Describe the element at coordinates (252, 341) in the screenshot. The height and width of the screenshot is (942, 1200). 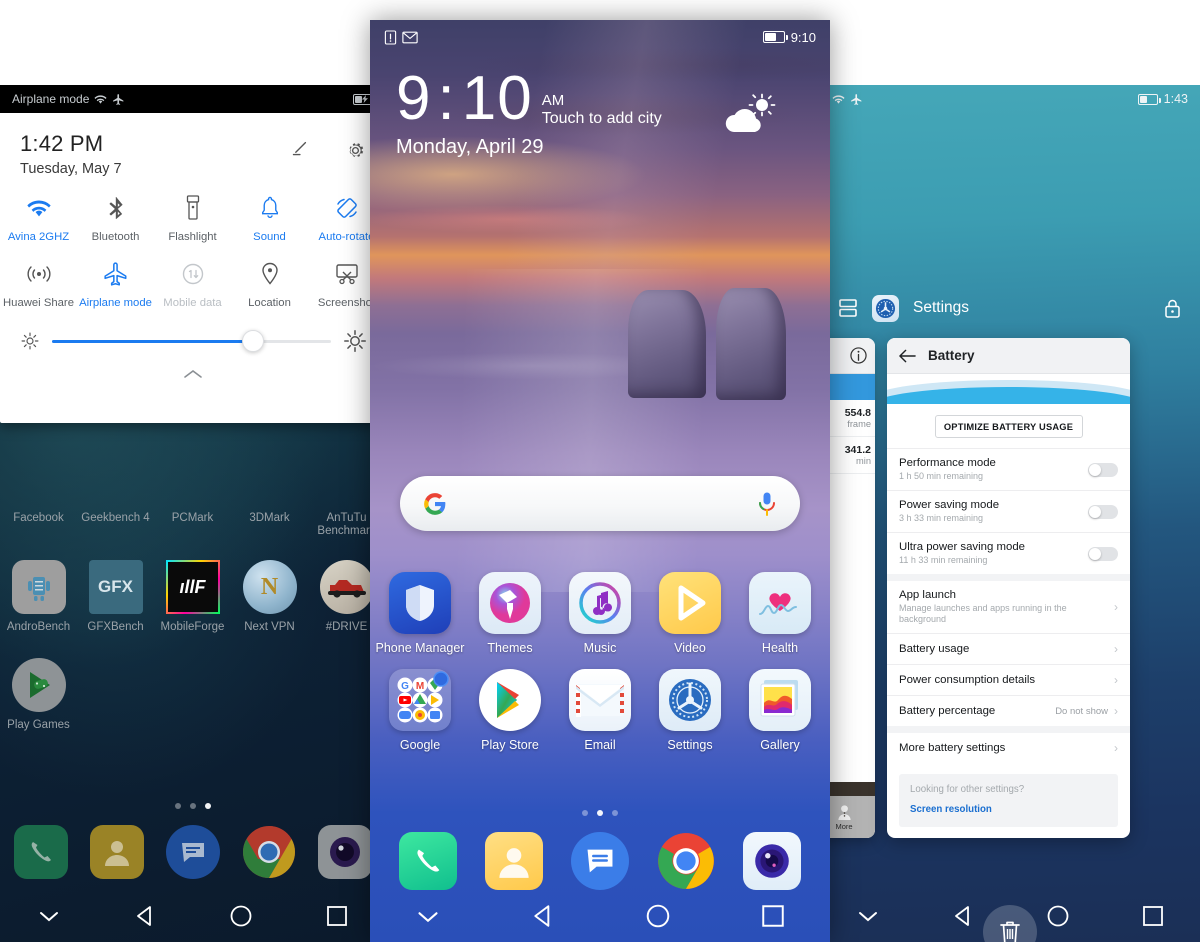
I see `brightness-knob` at that location.